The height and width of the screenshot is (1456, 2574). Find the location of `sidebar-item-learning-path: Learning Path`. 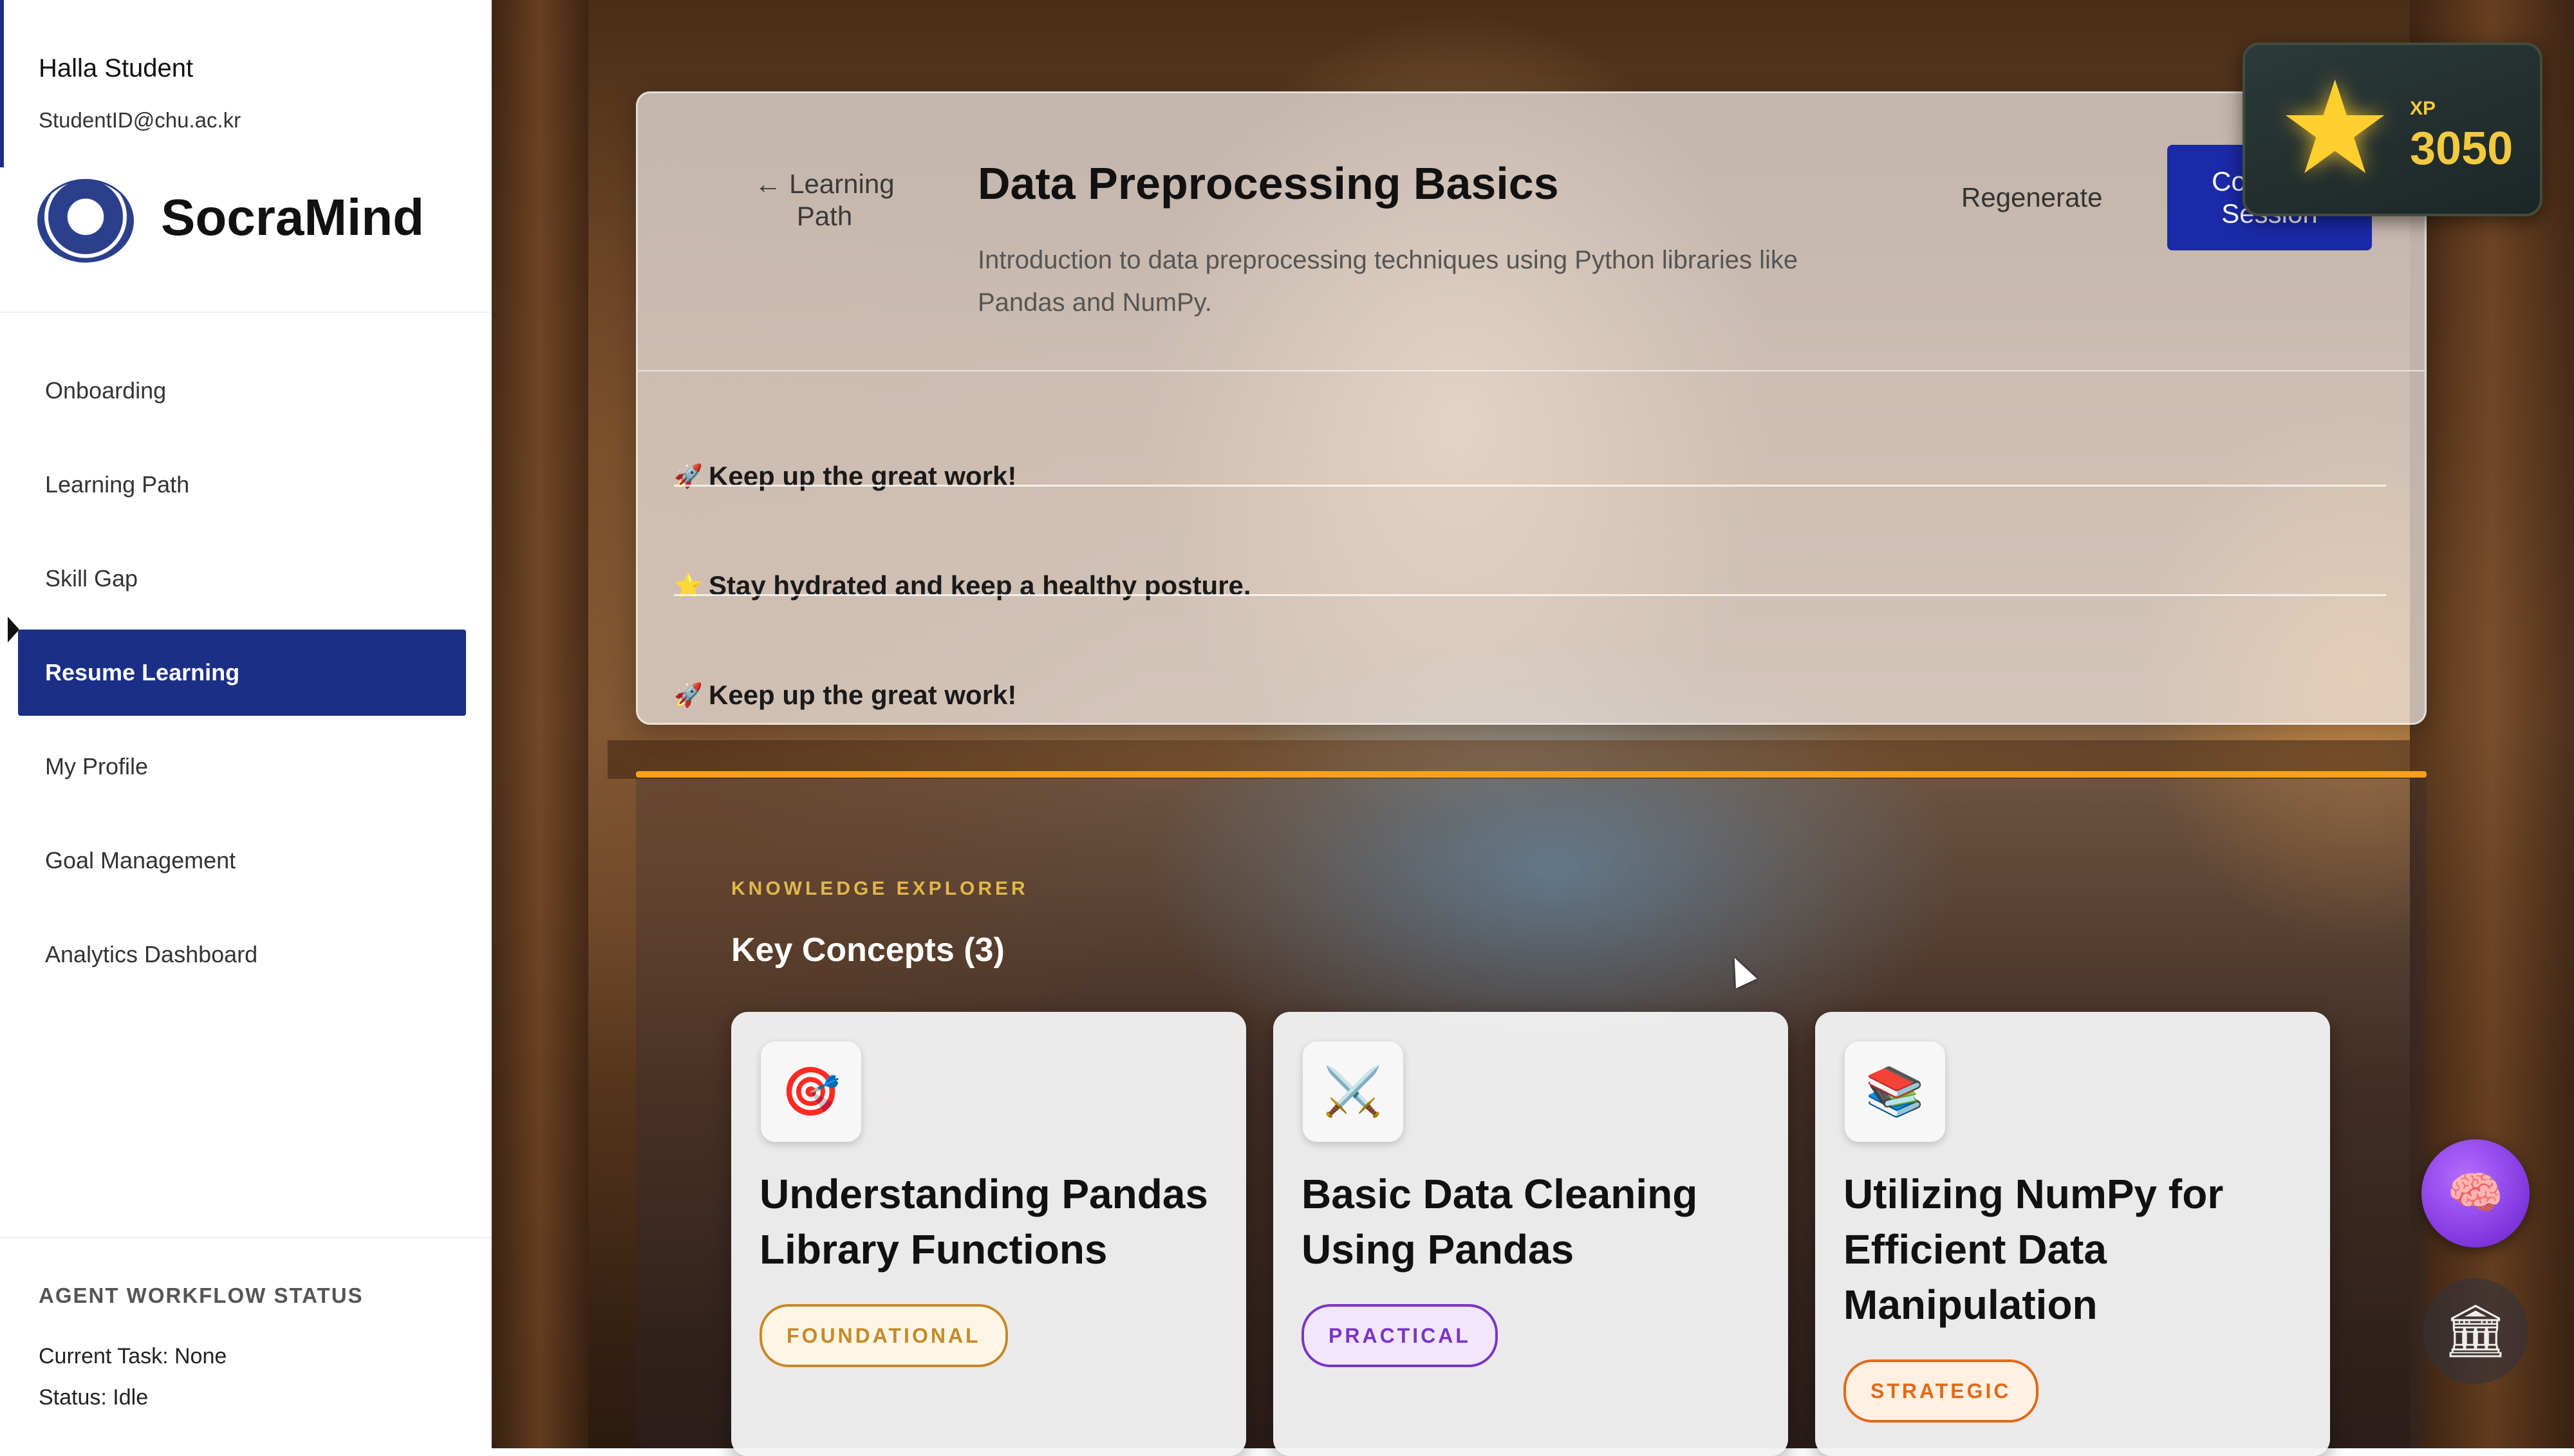

sidebar-item-learning-path: Learning Path is located at coordinates (242, 485).